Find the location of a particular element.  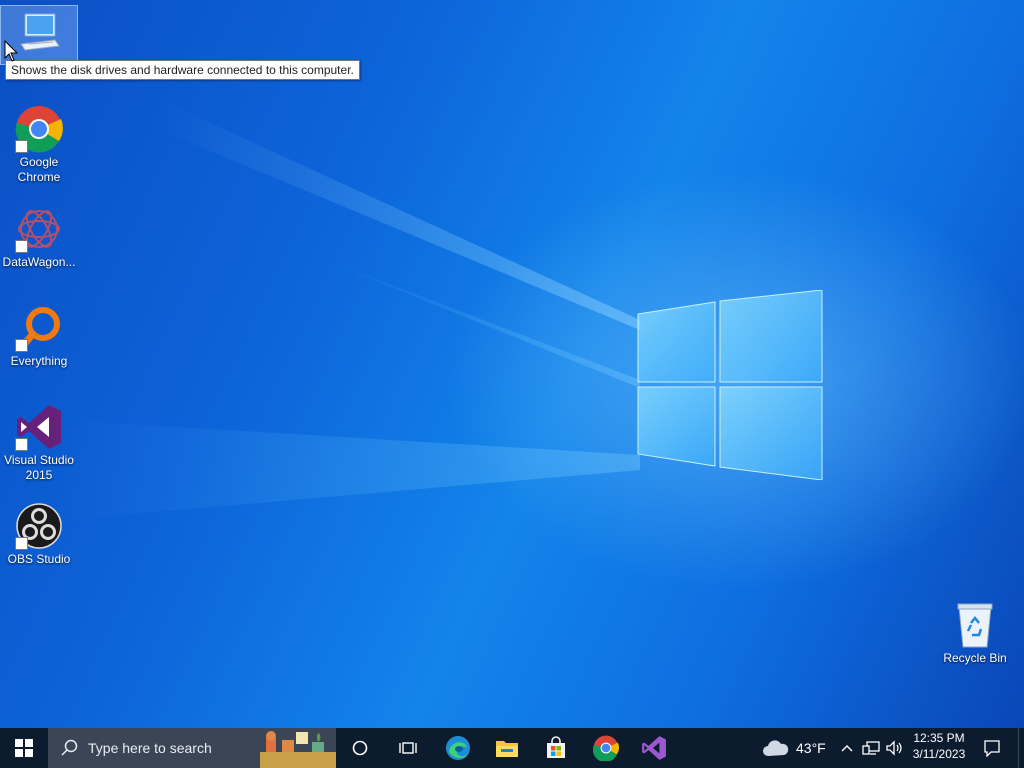

network-button is located at coordinates (871, 748).